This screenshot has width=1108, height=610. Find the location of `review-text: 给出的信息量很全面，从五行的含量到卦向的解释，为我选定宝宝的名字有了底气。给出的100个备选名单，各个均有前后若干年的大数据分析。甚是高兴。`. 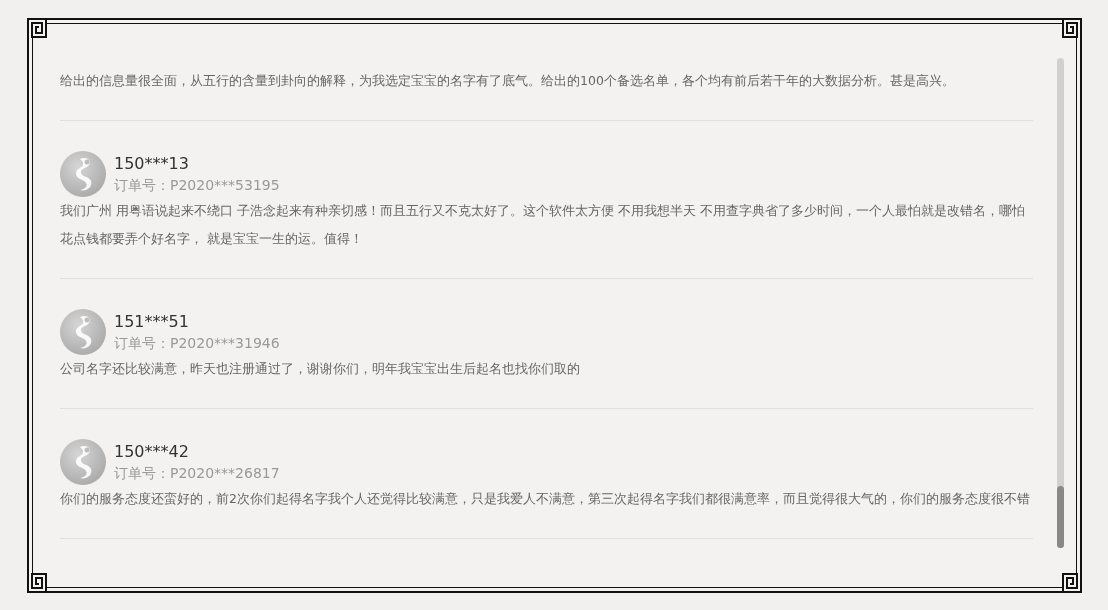

review-text: 给出的信息量很全面，从五行的含量到卦向的解释，为我选定宝宝的名字有了底气。给出的100个备选名单，各个均有前后若干年的大数据分析。甚是高兴。 is located at coordinates (508, 81).